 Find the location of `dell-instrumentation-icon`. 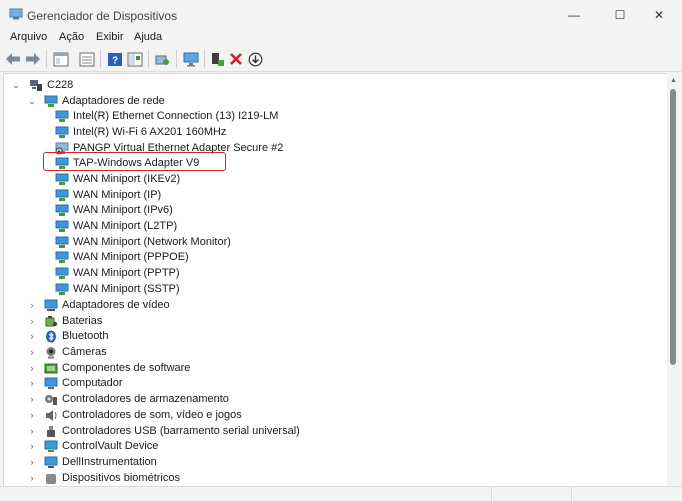

dell-instrumentation-icon is located at coordinates (51, 462).